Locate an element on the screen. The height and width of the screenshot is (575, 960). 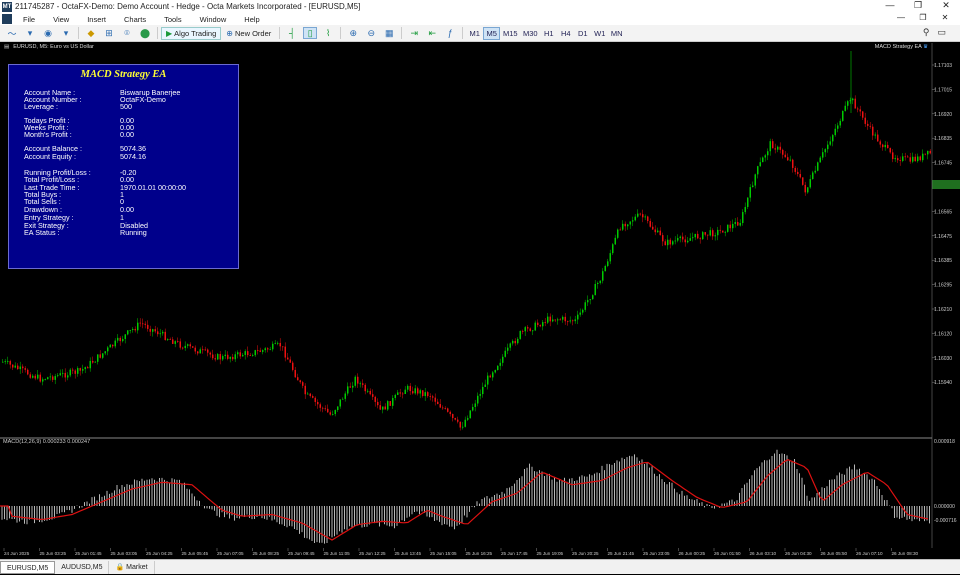
tab-market: 🔒 Market is located at coordinates (132, 567).